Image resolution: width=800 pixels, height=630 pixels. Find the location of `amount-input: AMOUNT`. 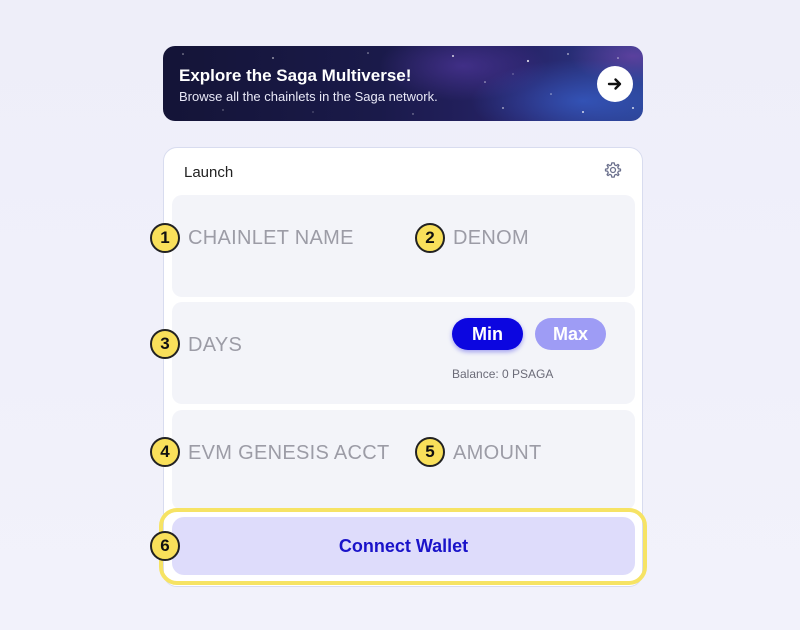

amount-input: AMOUNT is located at coordinates (497, 453).